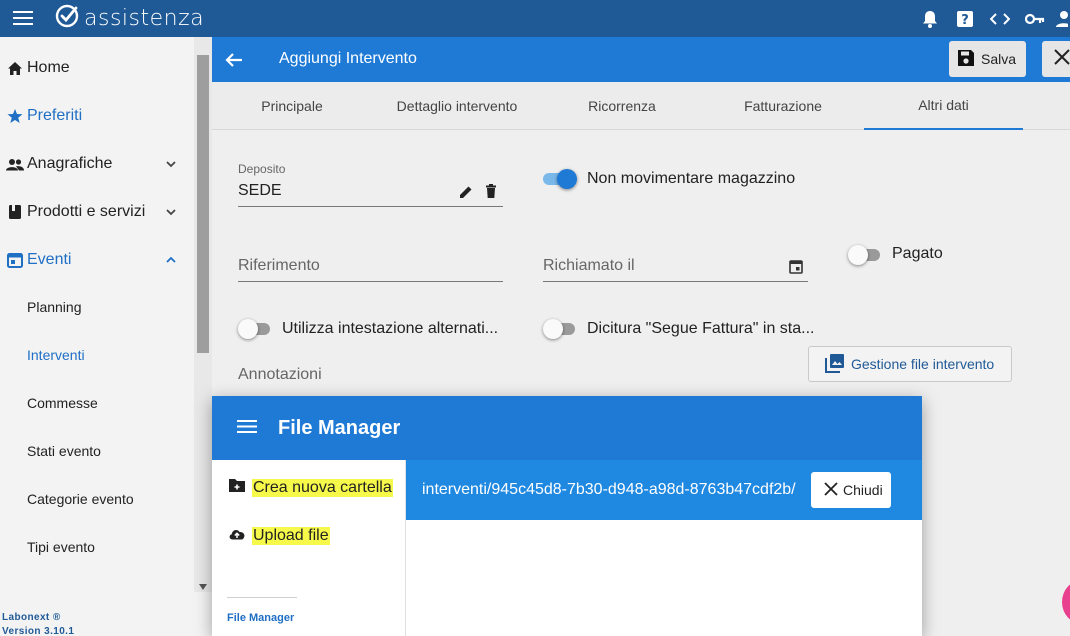 This screenshot has height=636, width=1070. What do you see at coordinates (67, 18) in the screenshot?
I see `check-badge-icon` at bounding box center [67, 18].